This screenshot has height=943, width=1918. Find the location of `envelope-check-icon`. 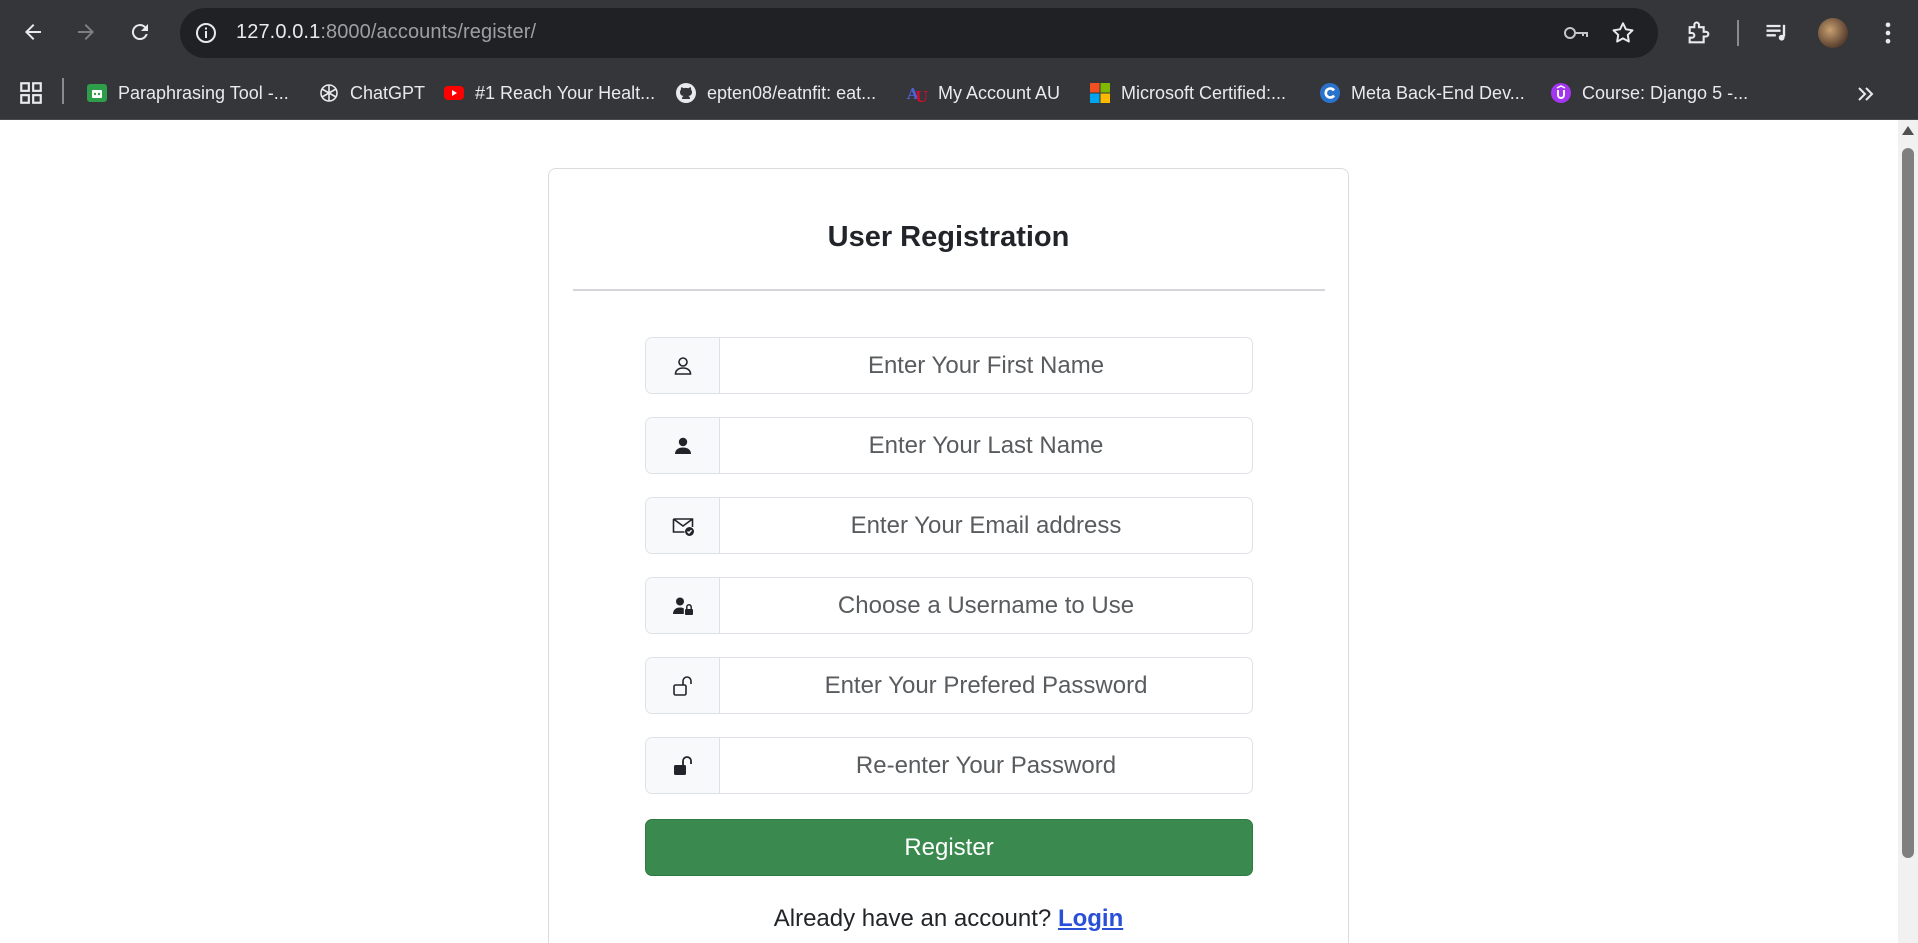

envelope-check-icon is located at coordinates (683, 526).